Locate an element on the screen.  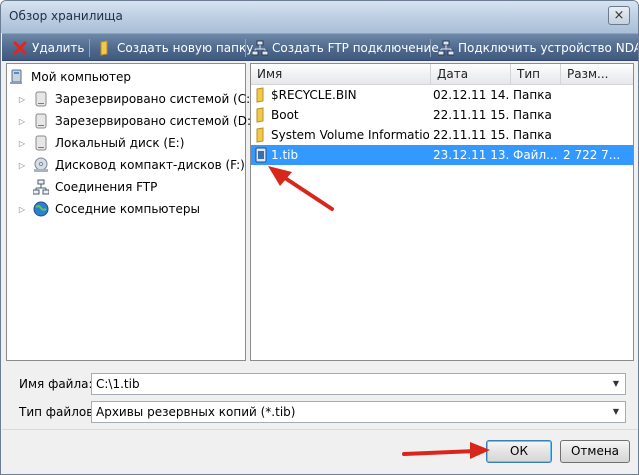
table-row: Boot 22.11.11 15... Папка is located at coordinates (442, 115).